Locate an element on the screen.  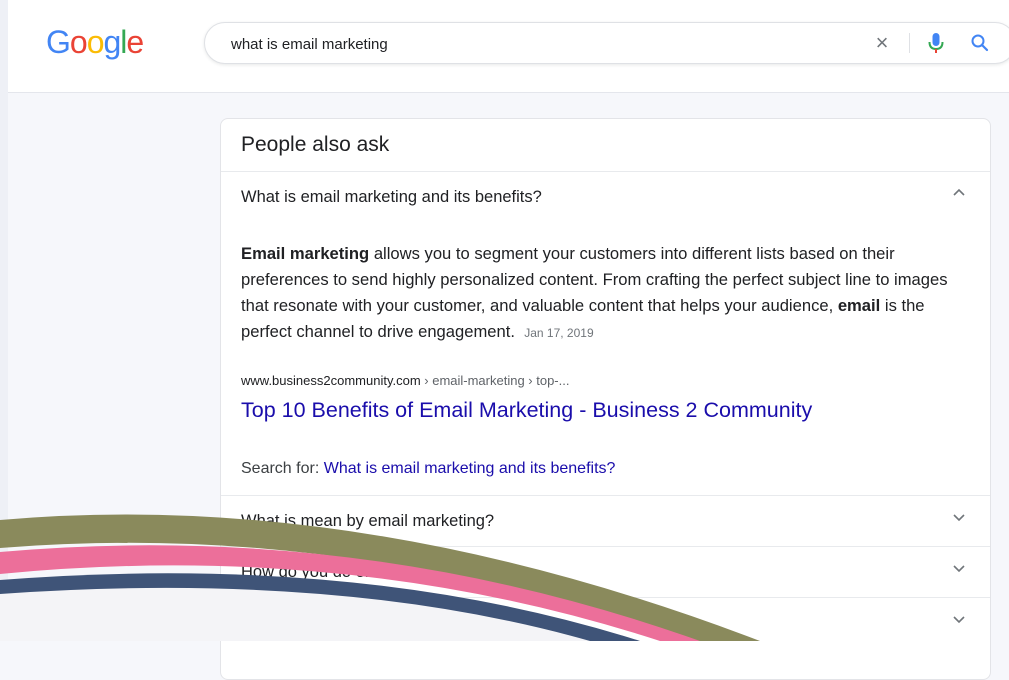
close-icon: × is located at coordinates (882, 43).